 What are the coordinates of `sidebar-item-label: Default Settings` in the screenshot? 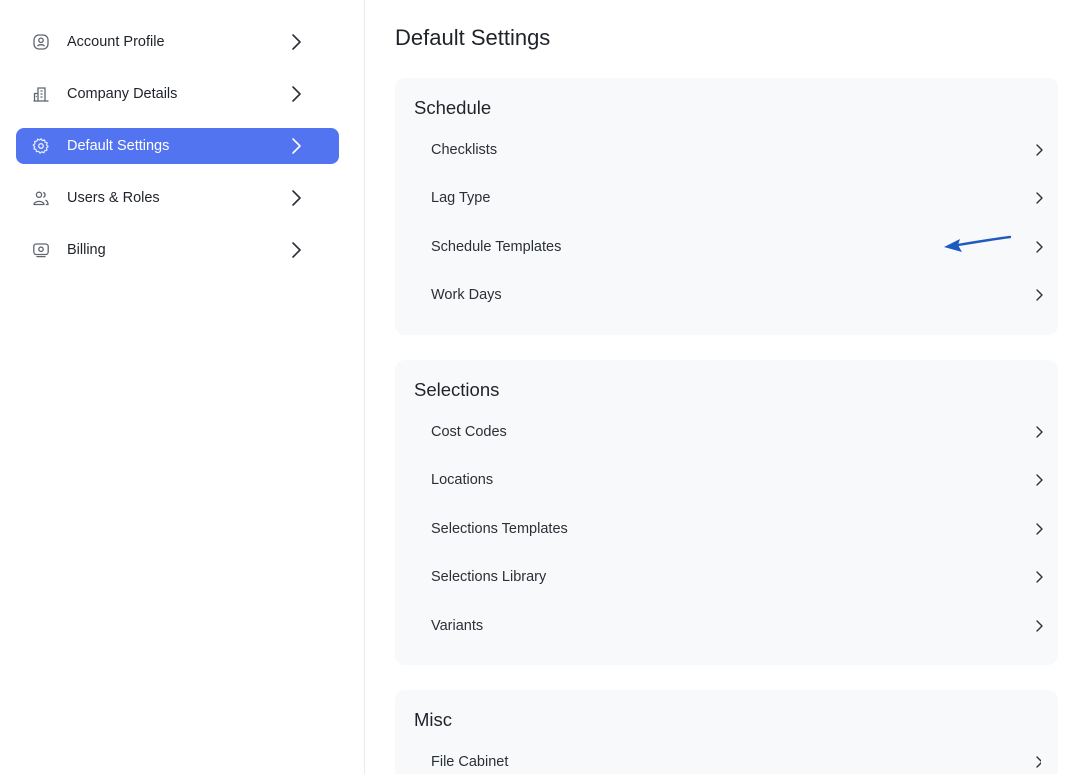 It's located at (118, 146).